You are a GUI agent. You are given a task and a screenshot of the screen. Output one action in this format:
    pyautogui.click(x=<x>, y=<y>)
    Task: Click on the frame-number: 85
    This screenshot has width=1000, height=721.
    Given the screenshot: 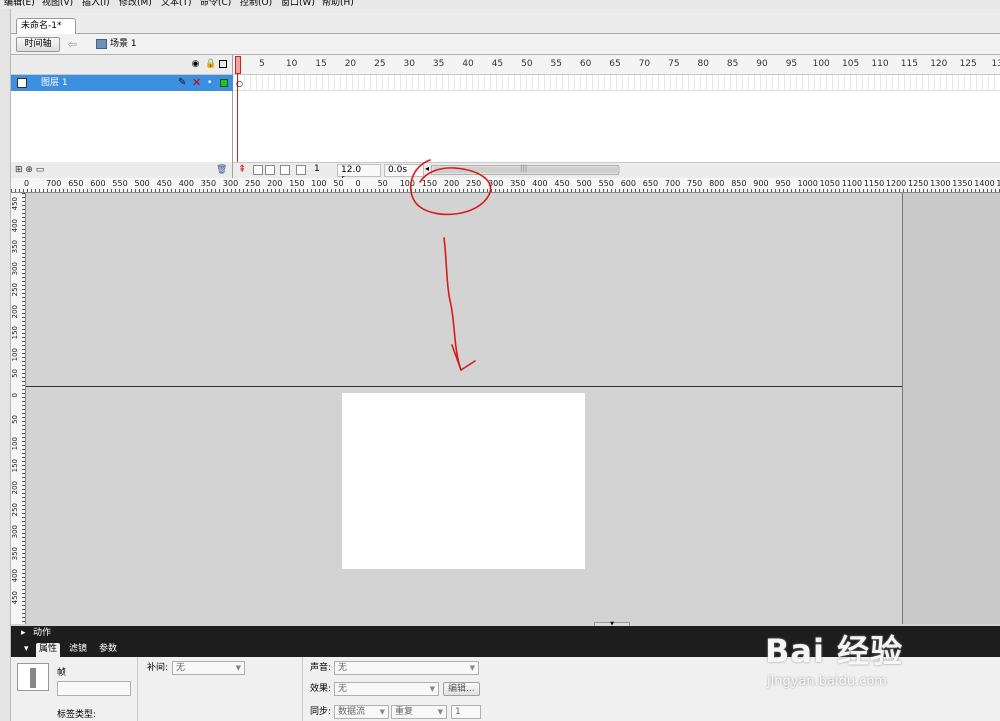 What is the action you would take?
    pyautogui.click(x=732, y=64)
    